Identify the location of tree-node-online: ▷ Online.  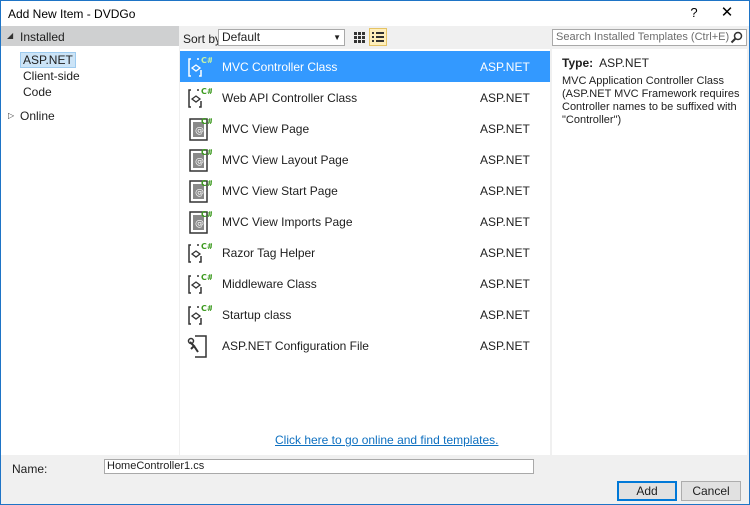
(90, 116).